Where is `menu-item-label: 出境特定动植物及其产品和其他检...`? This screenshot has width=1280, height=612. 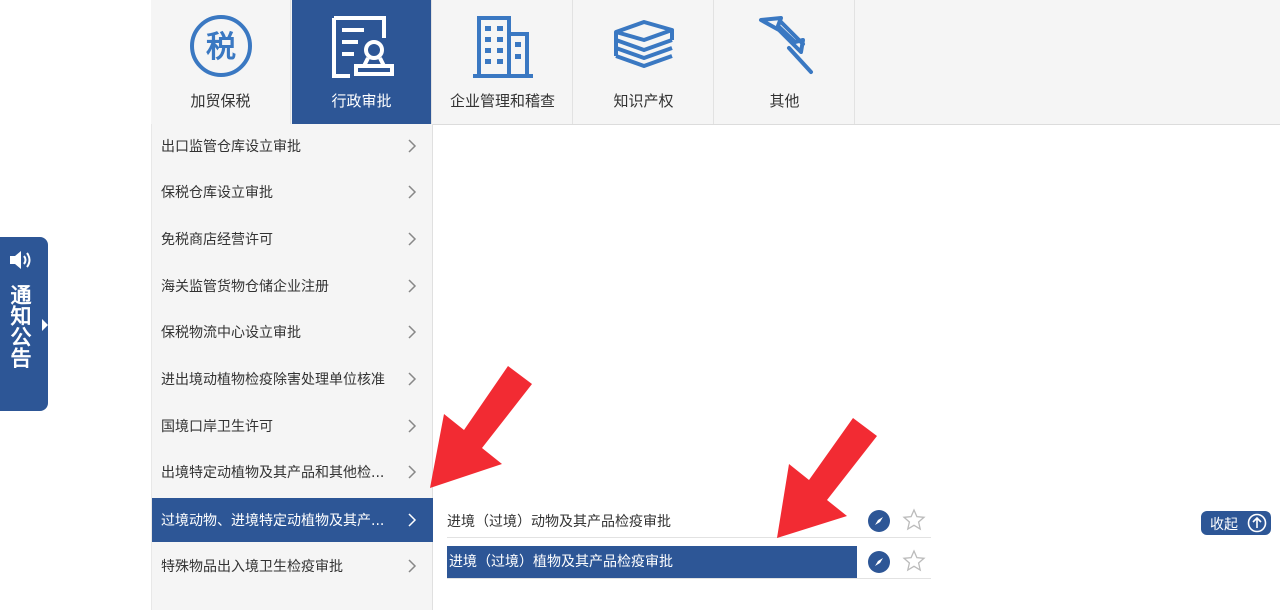
menu-item-label: 出境特定动植物及其产品和其他检... is located at coordinates (273, 473).